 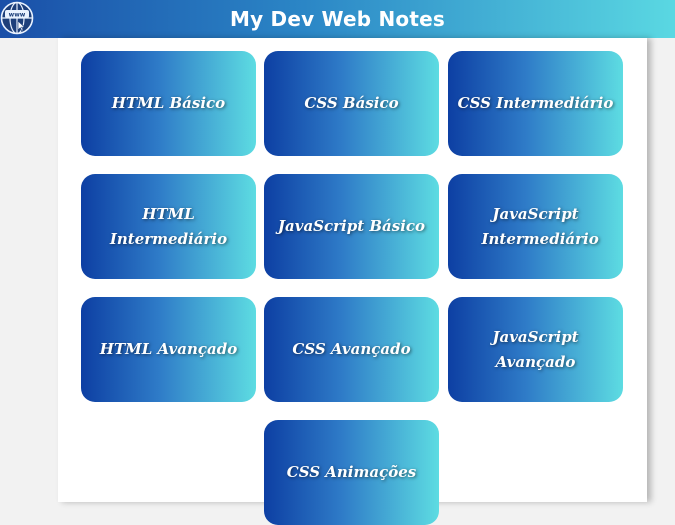 I want to click on card-javascript-intermediario: JavaScript Intermediário, so click(x=535, y=226).